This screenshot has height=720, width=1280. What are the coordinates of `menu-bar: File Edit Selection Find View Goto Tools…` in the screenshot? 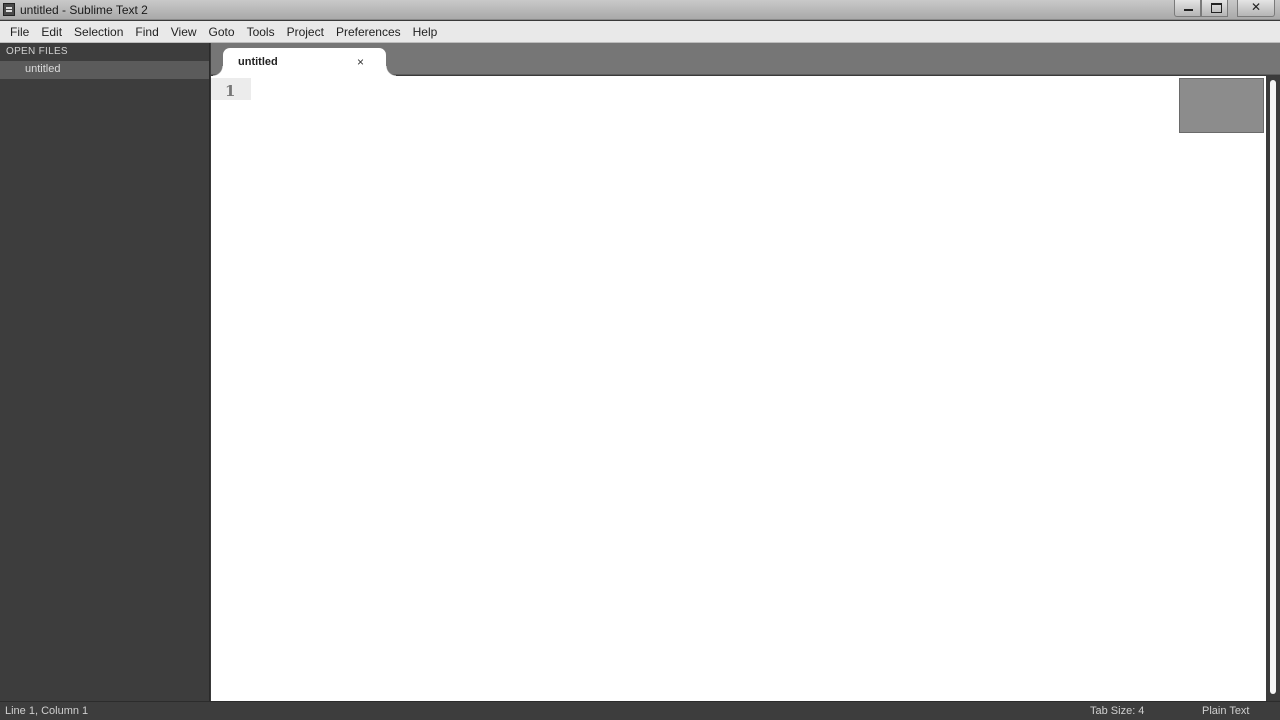 It's located at (640, 32).